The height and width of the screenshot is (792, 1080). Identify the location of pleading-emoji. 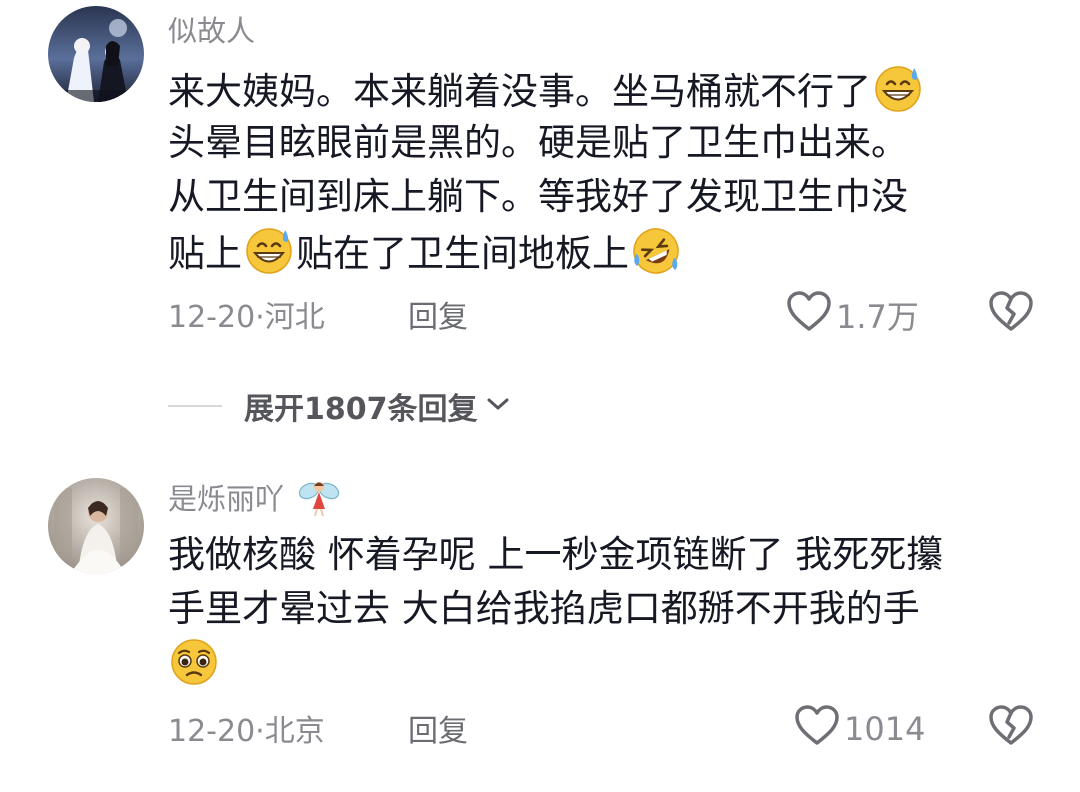
(194, 662).